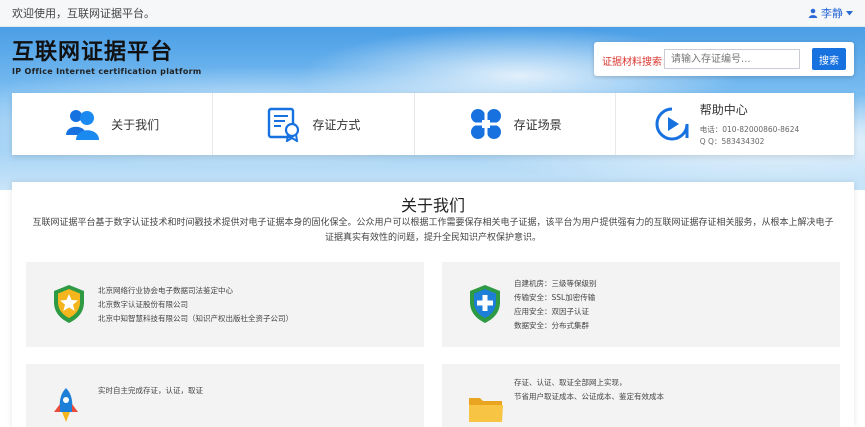 This screenshot has height=427, width=865. Describe the element at coordinates (849, 12) in the screenshot. I see `caret-down-icon` at that location.